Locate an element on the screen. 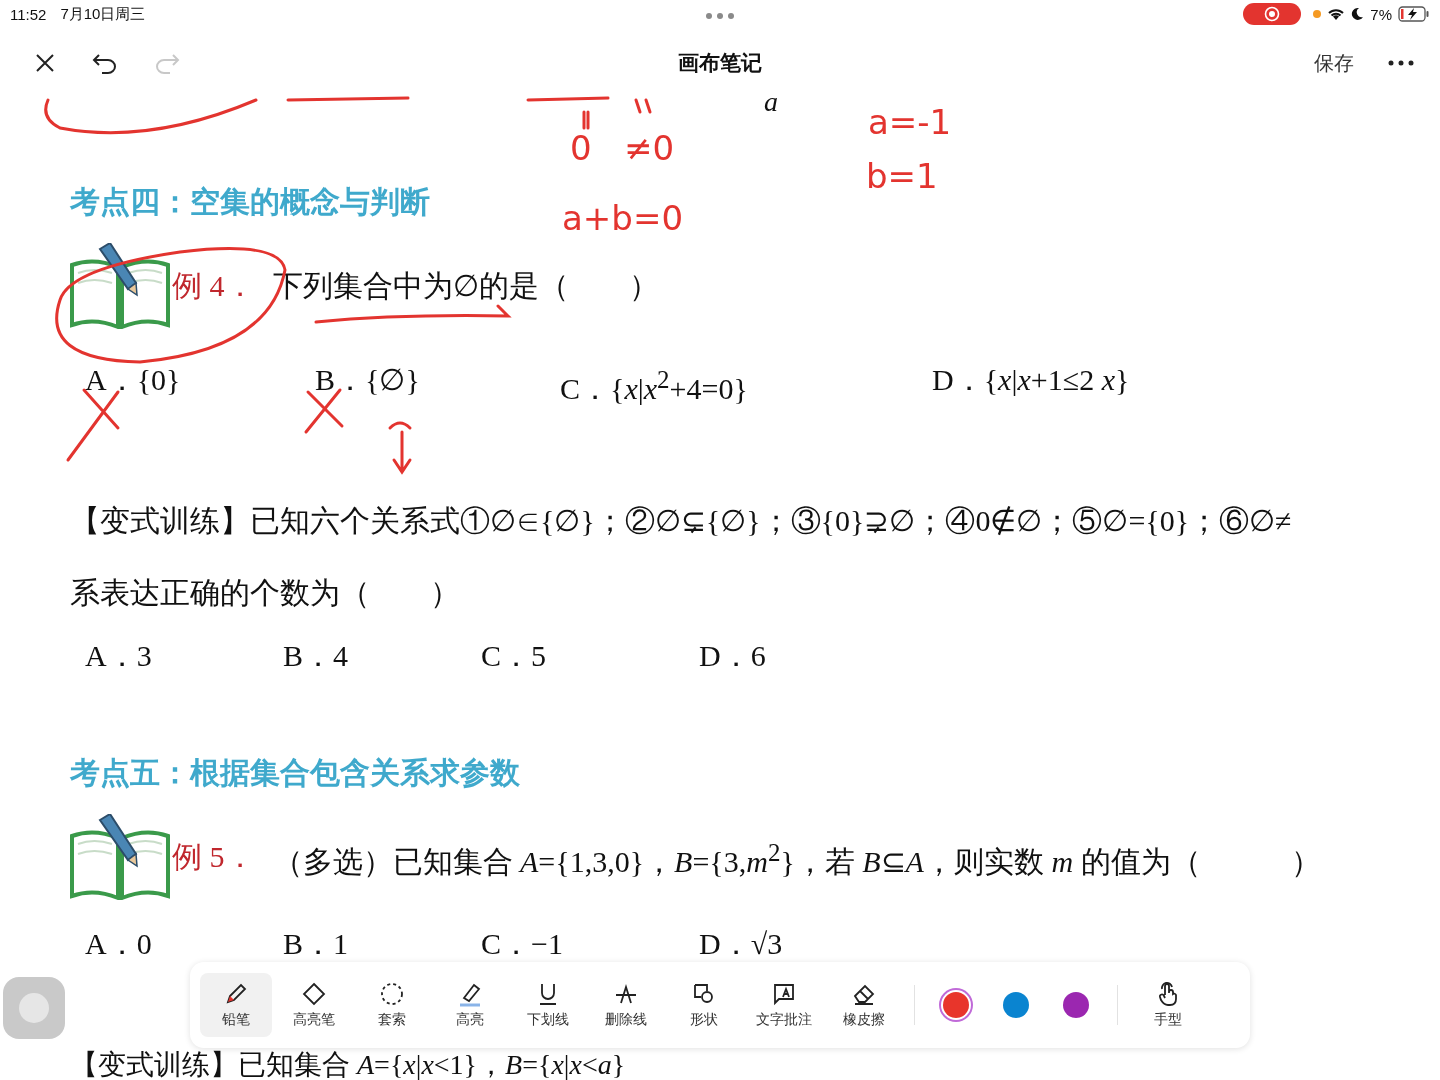  answer-option: B．4 is located at coordinates (382, 656).